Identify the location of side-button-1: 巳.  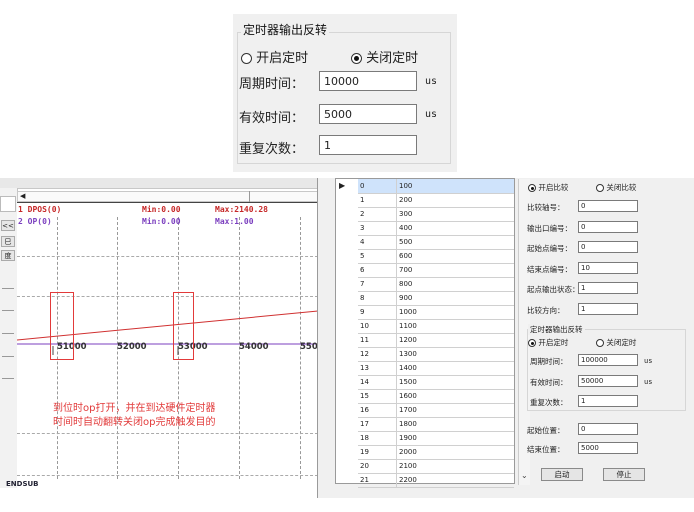
(8, 241).